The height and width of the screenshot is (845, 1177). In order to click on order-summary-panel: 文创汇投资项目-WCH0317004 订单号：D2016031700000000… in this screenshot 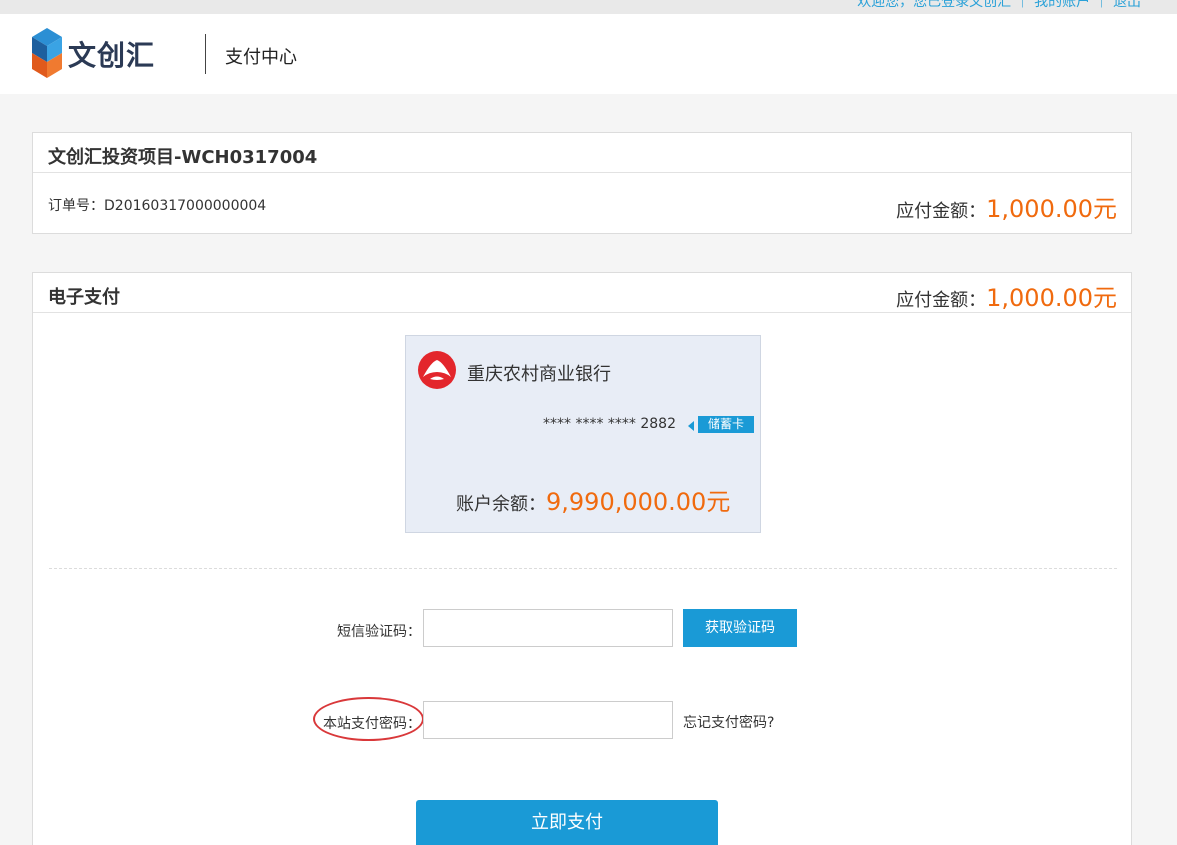, I will do `click(582, 183)`.